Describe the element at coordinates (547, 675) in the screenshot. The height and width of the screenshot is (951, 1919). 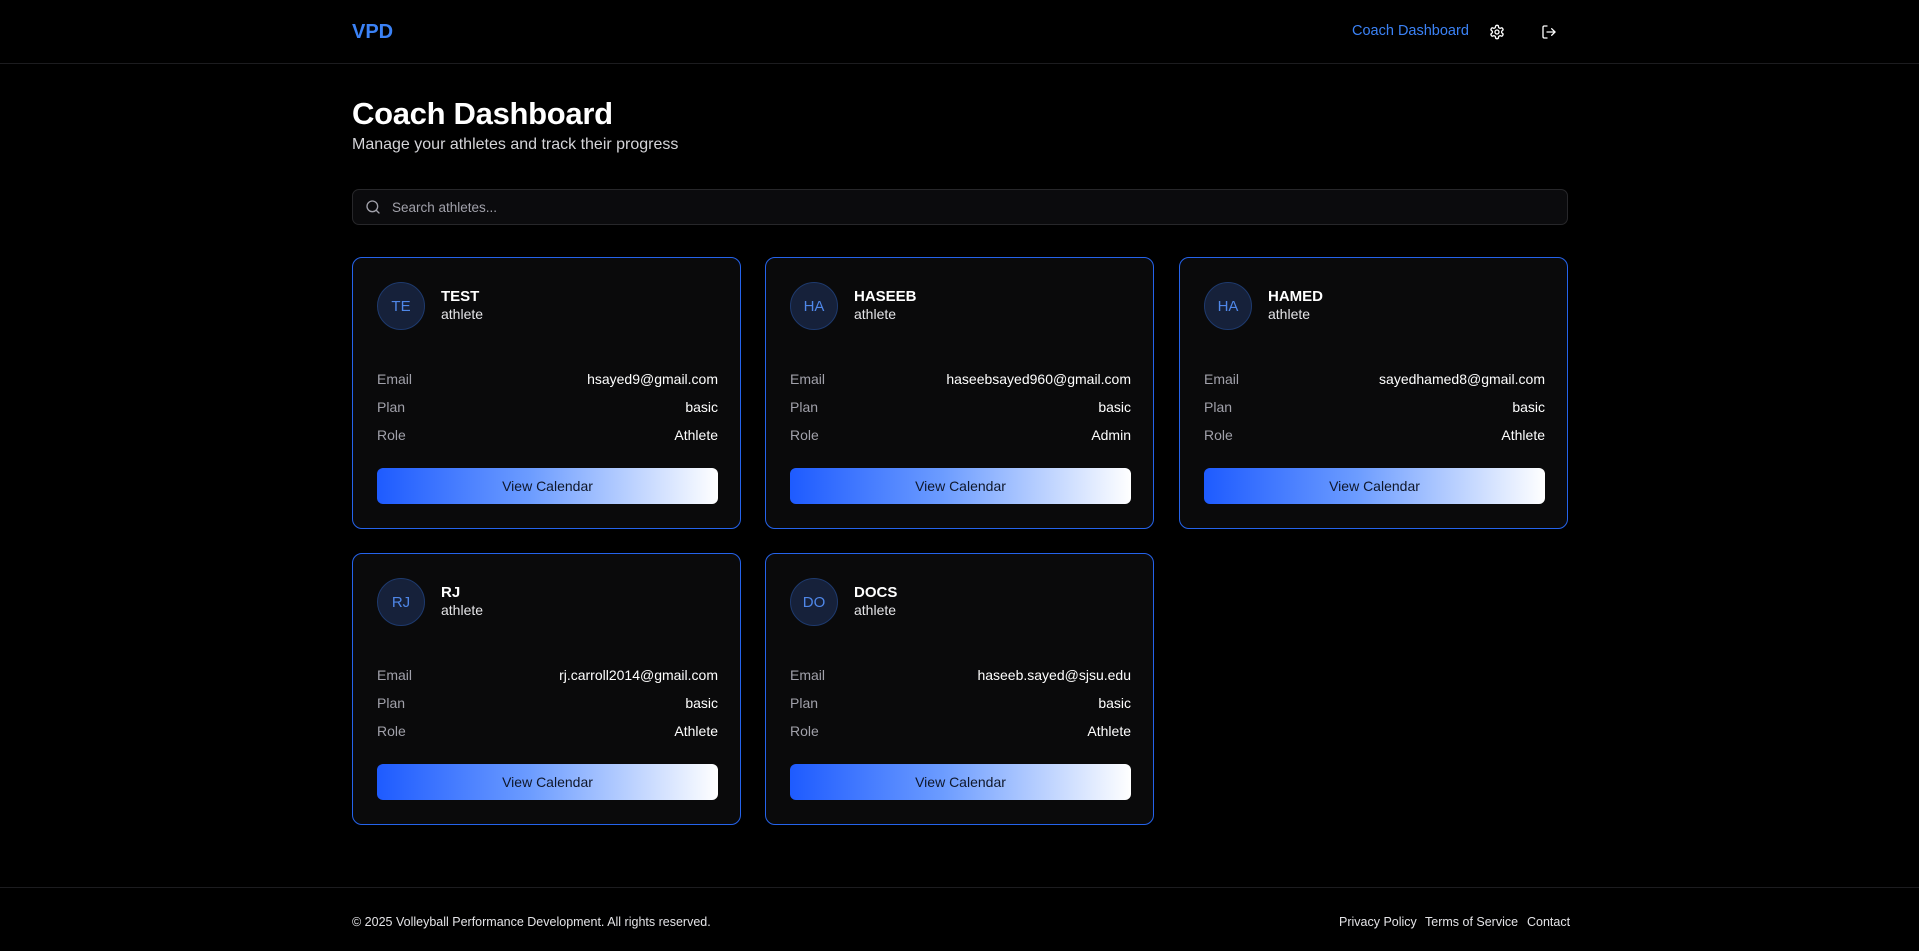
I see `email-row: Email rj.carroll2014@gmail.com` at that location.